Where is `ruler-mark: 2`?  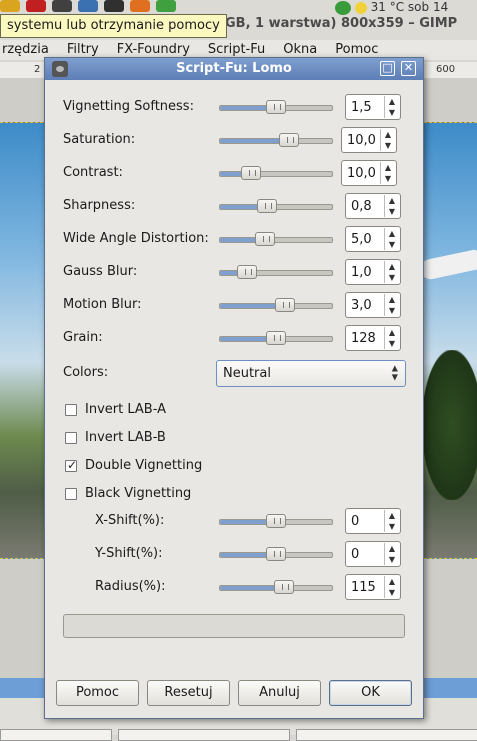
ruler-mark: 2 is located at coordinates (37, 69).